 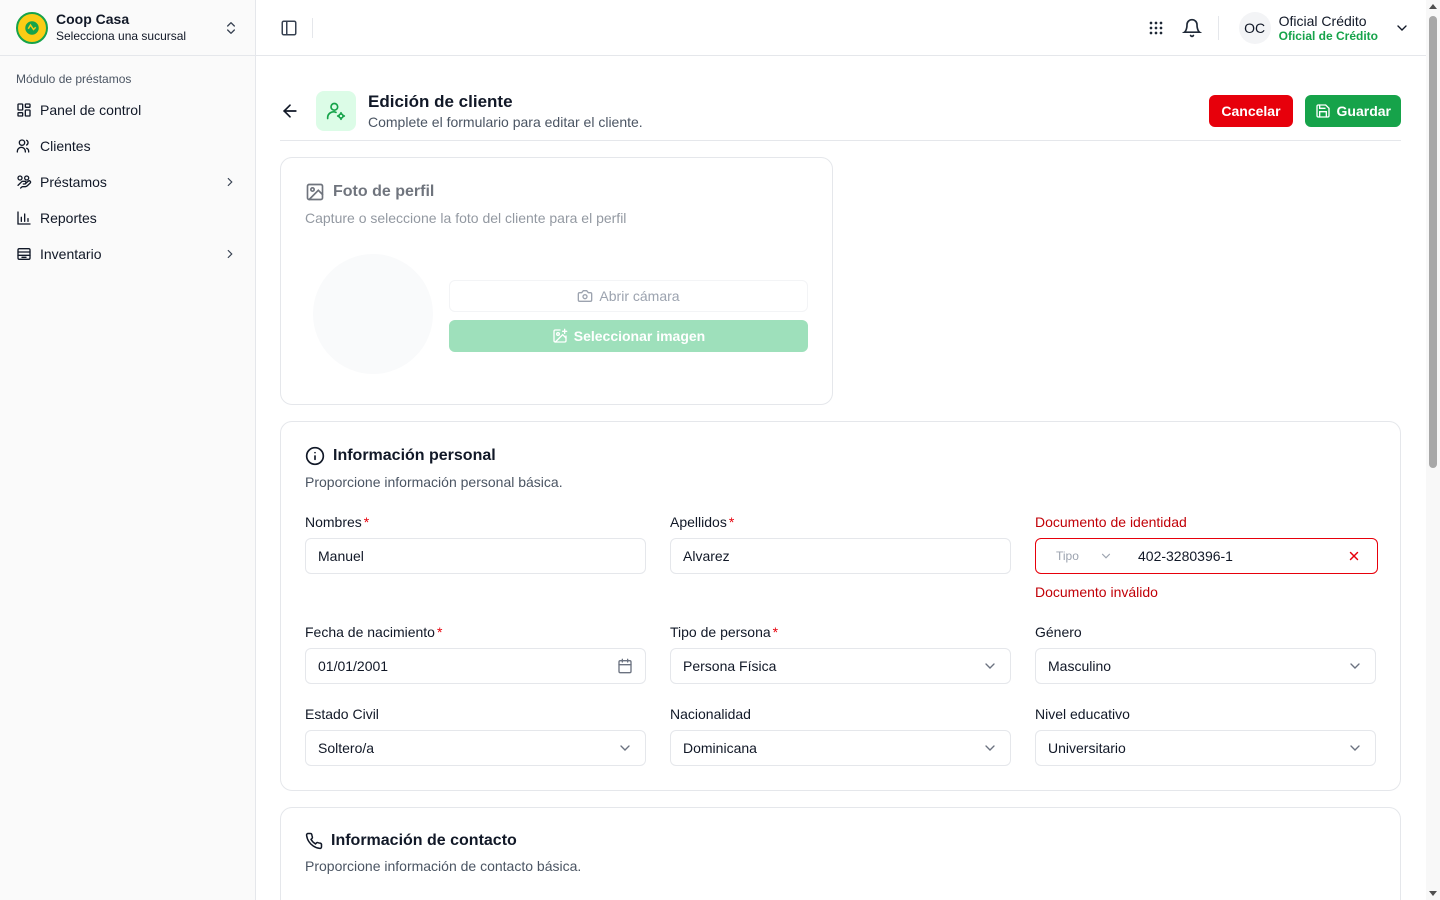 I want to click on user-role: Oficial de Crédito, so click(x=1328, y=35).